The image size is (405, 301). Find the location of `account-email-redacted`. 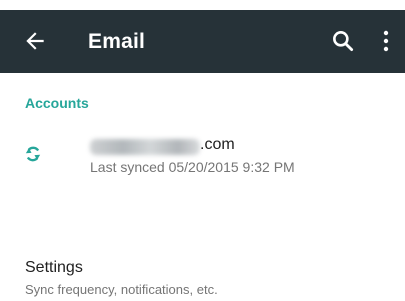

account-email-redacted is located at coordinates (145, 147).